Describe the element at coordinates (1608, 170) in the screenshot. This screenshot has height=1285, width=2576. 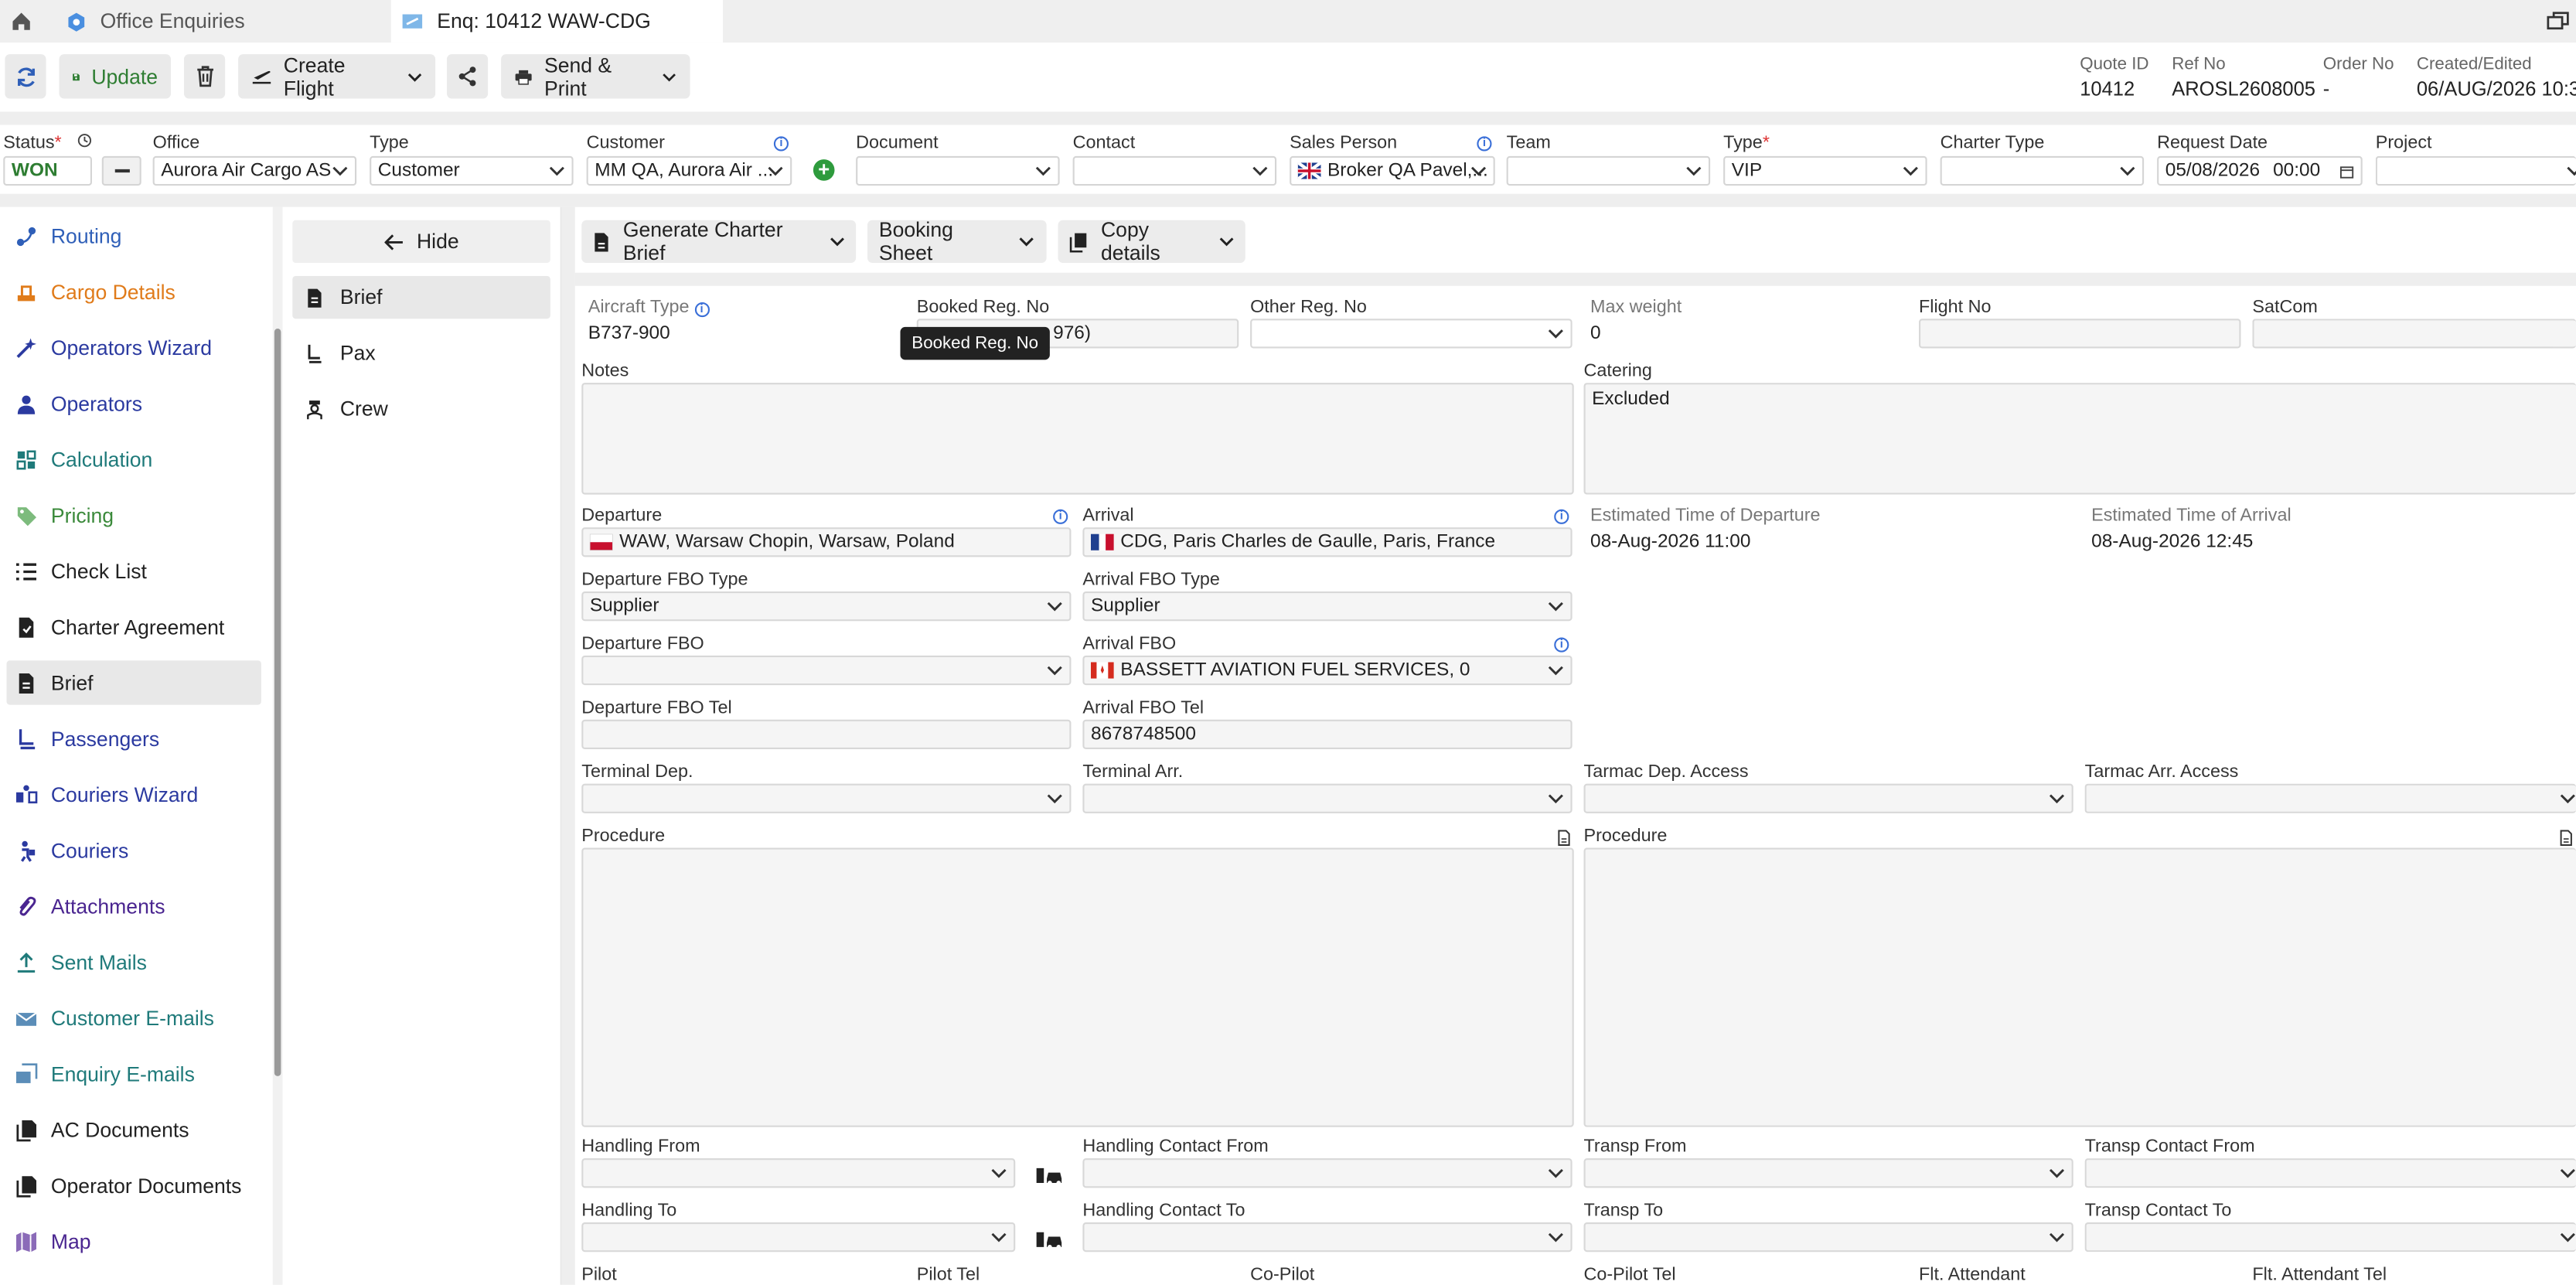
I see `team-select` at that location.